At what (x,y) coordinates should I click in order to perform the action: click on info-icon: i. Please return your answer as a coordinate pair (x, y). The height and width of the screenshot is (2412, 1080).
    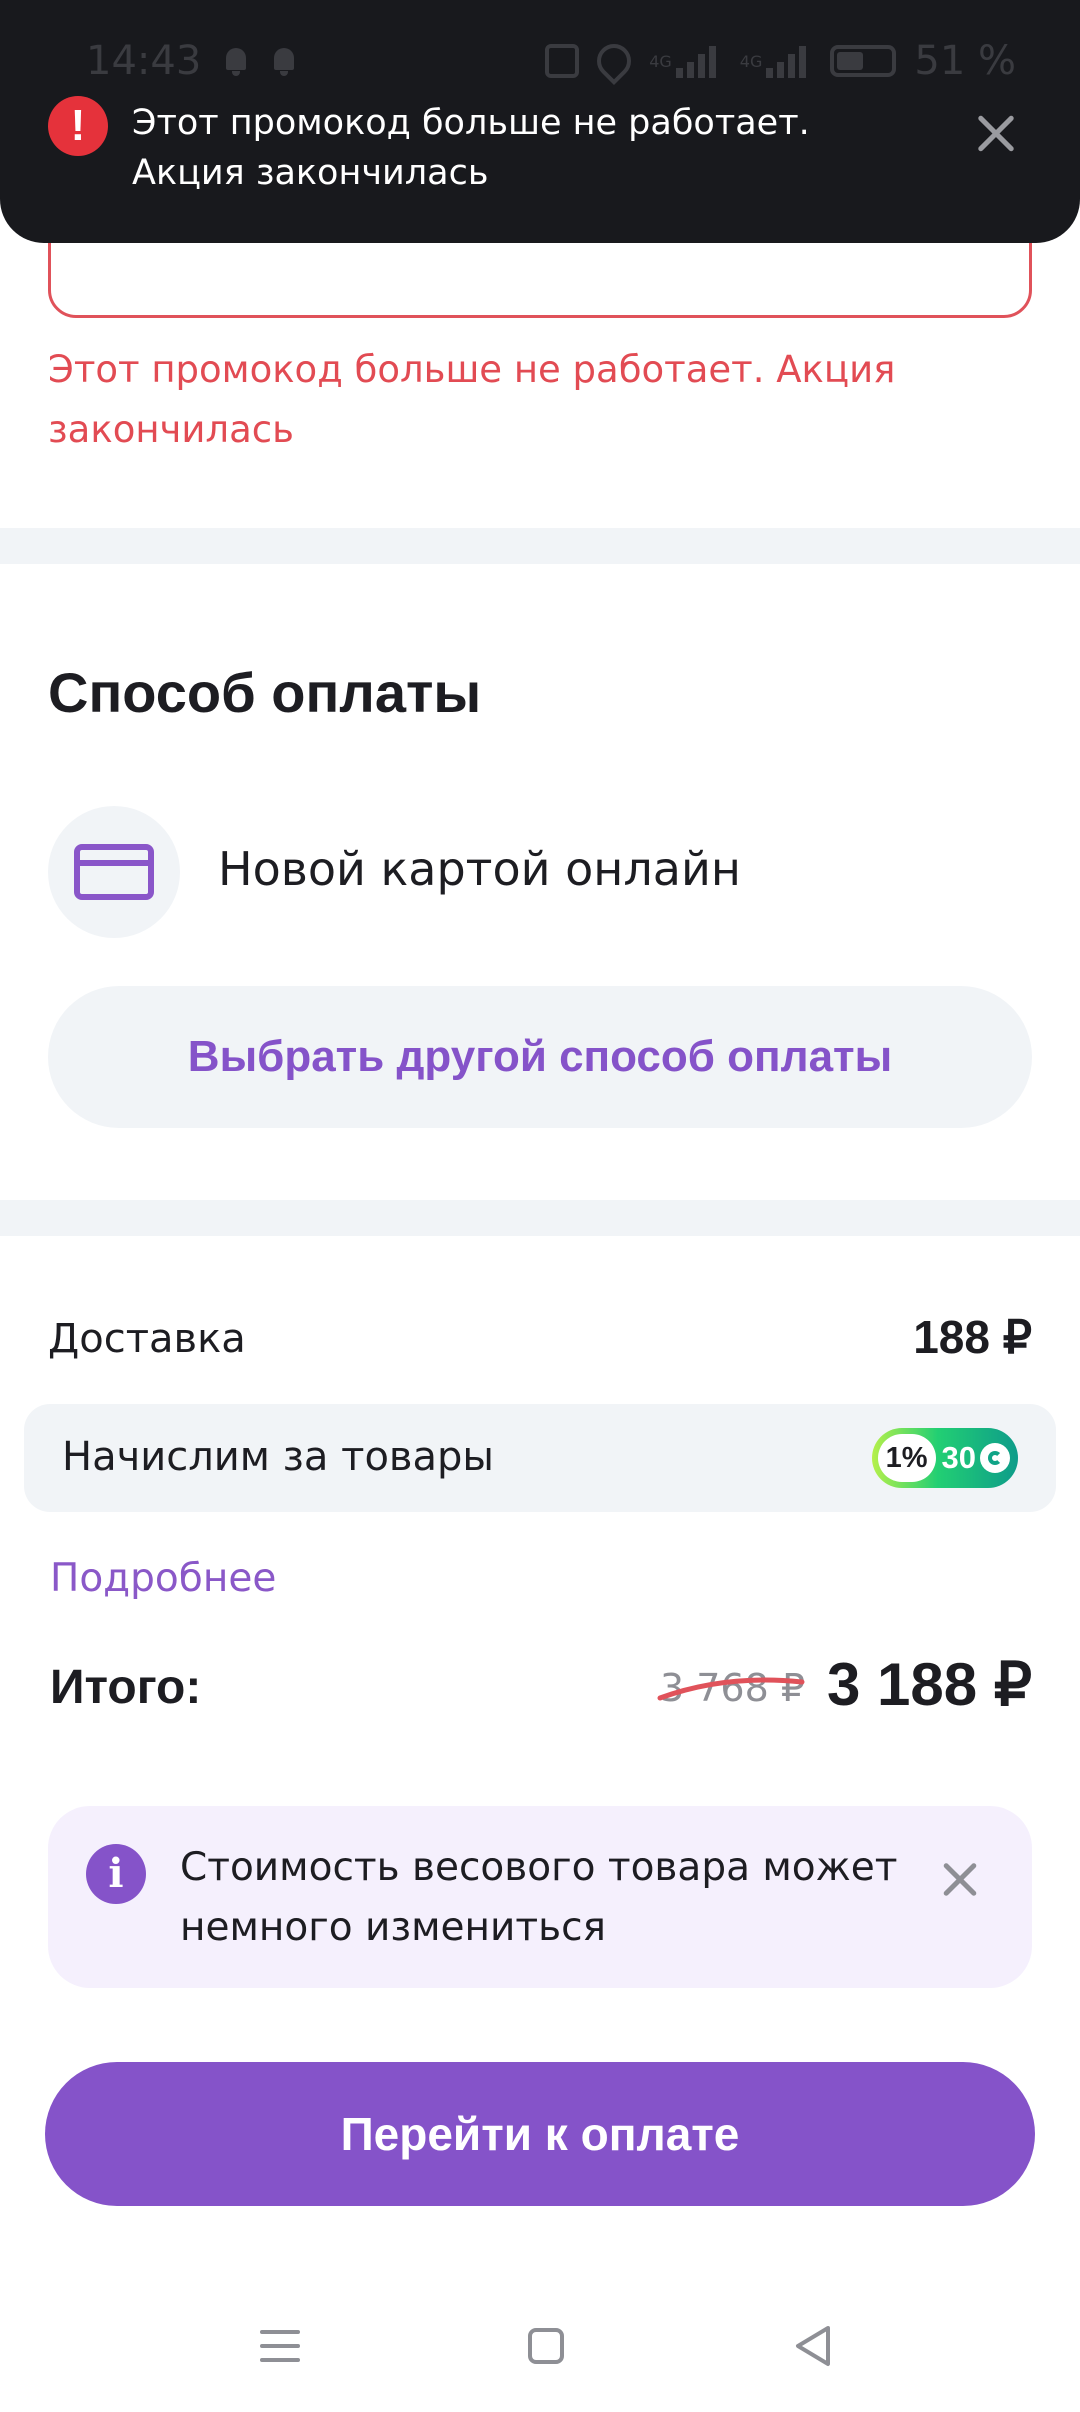
    Looking at the image, I should click on (116, 1874).